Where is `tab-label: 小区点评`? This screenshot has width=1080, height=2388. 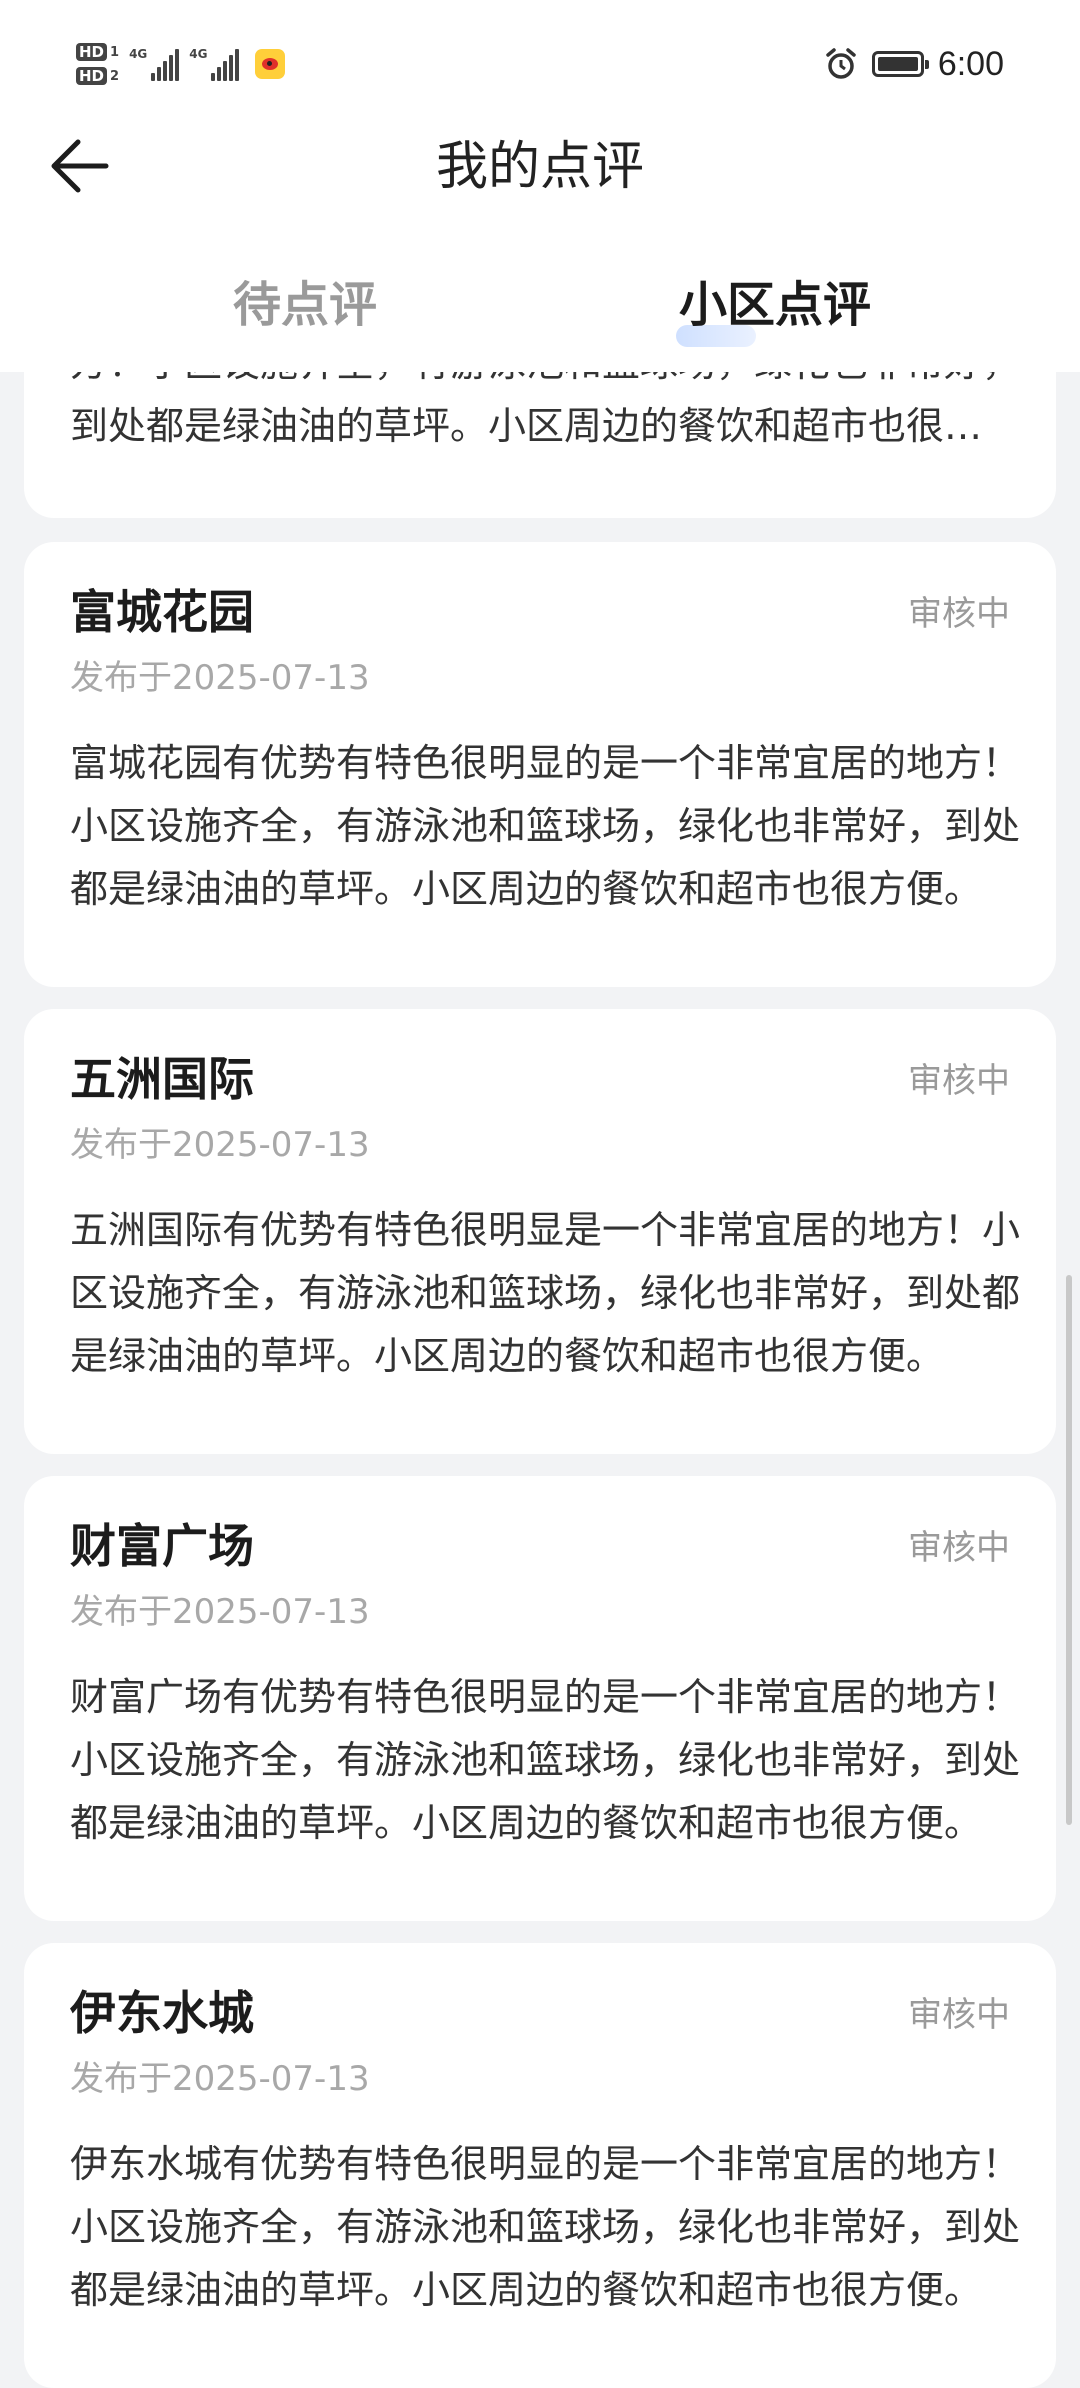
tab-label: 小区点评 is located at coordinates (774, 305).